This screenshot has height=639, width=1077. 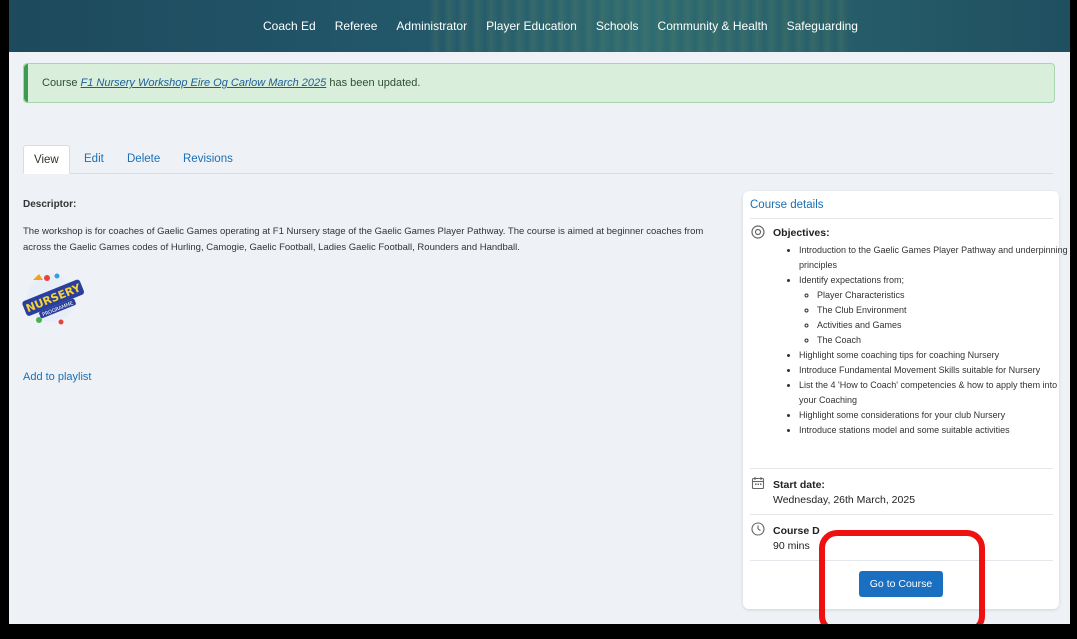 What do you see at coordinates (822, 26) in the screenshot?
I see `nav-item-safeguarding: Safeguarding` at bounding box center [822, 26].